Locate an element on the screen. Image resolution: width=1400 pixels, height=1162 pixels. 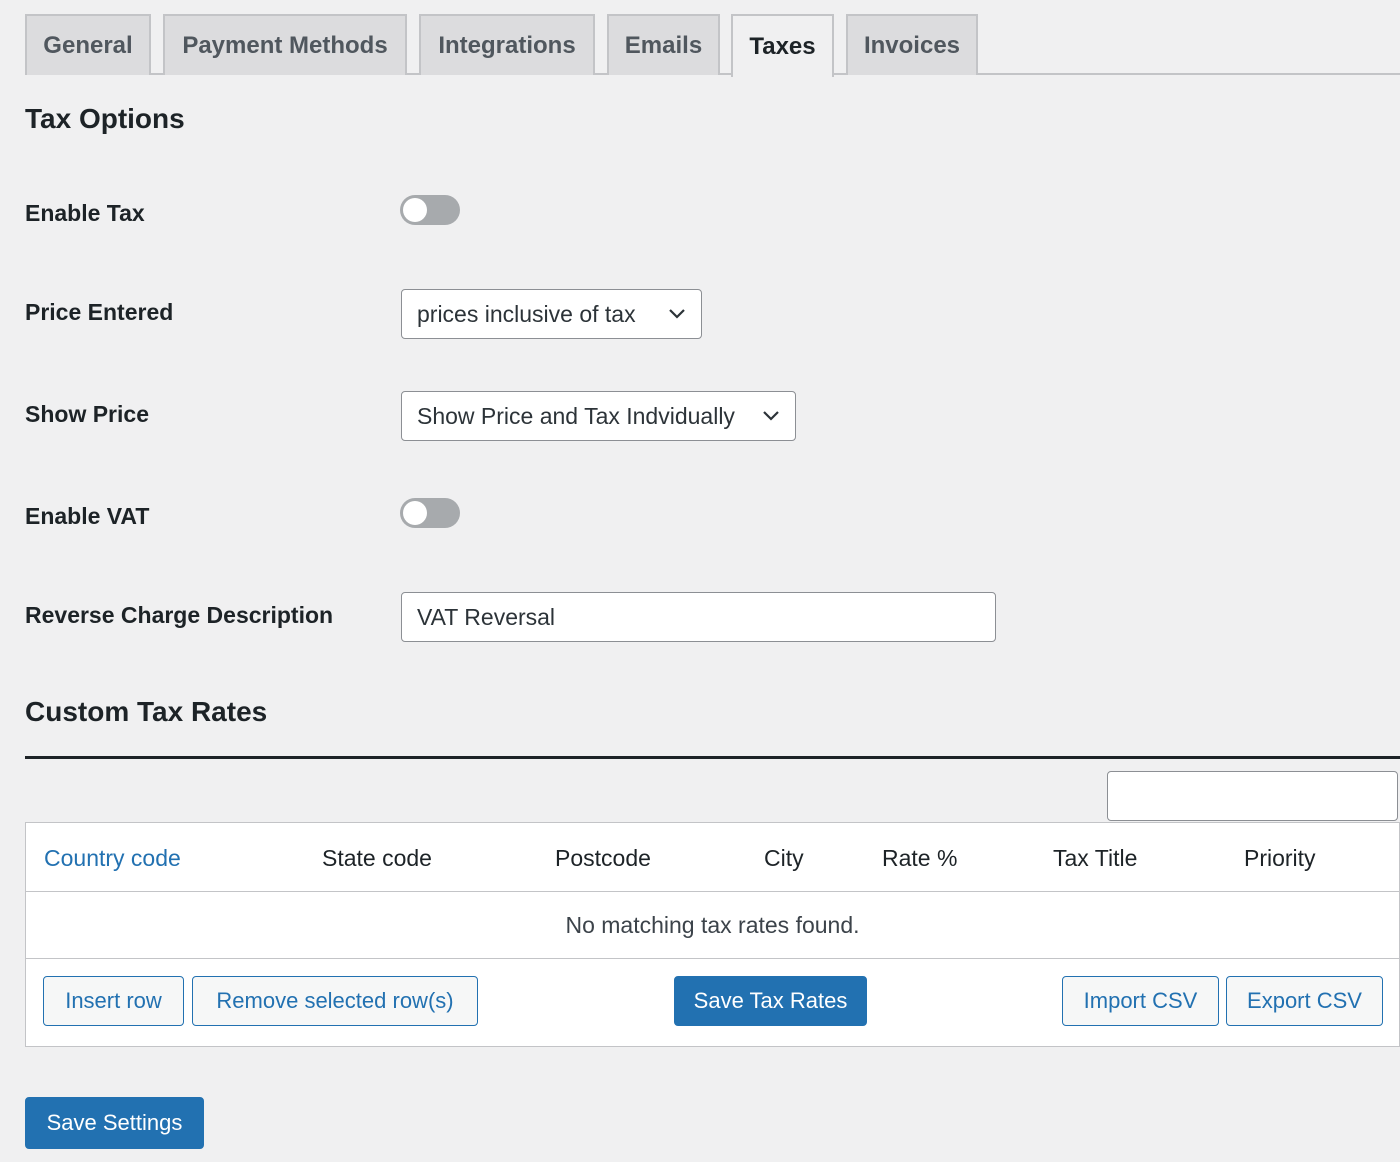
enable-vat-label: Enable VAT is located at coordinates (87, 516).